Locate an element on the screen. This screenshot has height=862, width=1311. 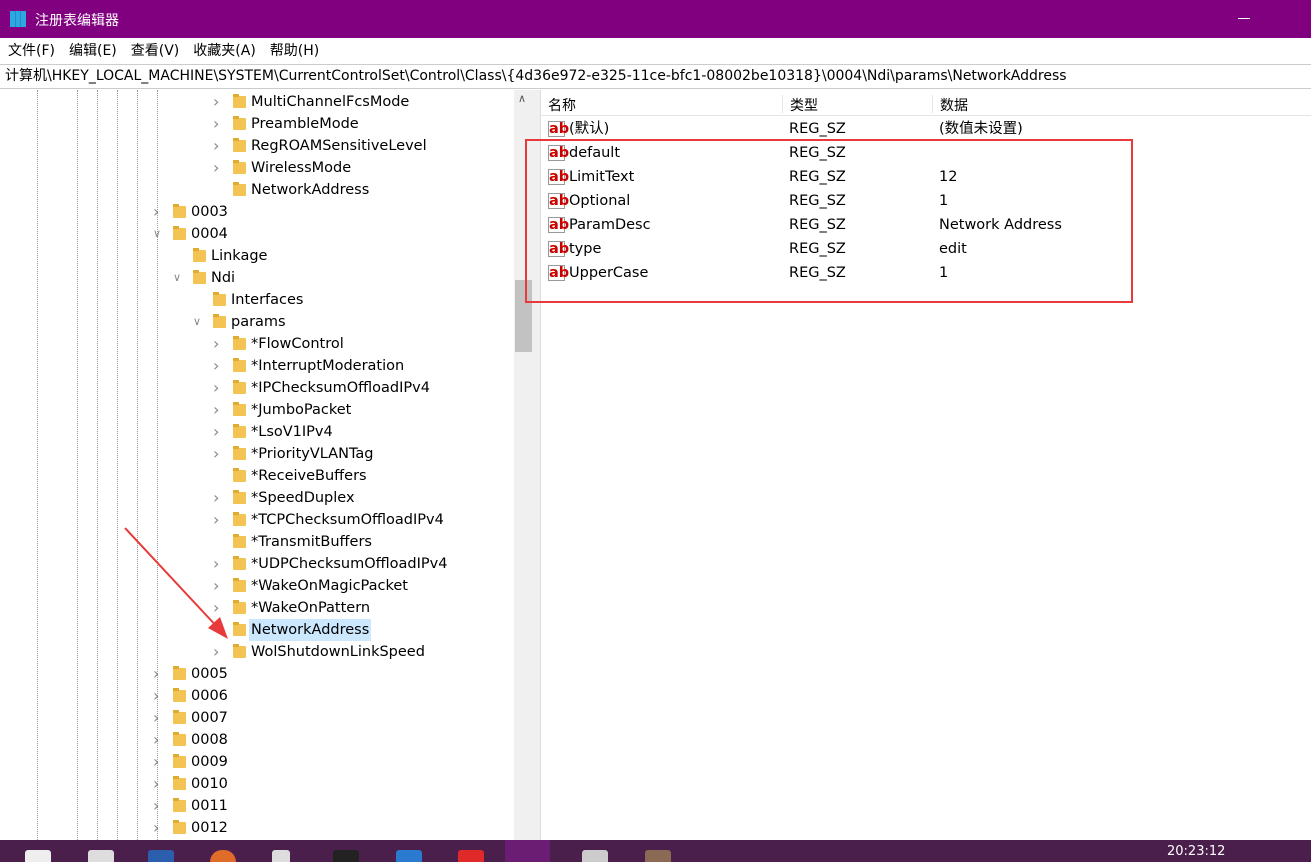
tree-item-label: *InterruptModeration is located at coordinates (328, 366).